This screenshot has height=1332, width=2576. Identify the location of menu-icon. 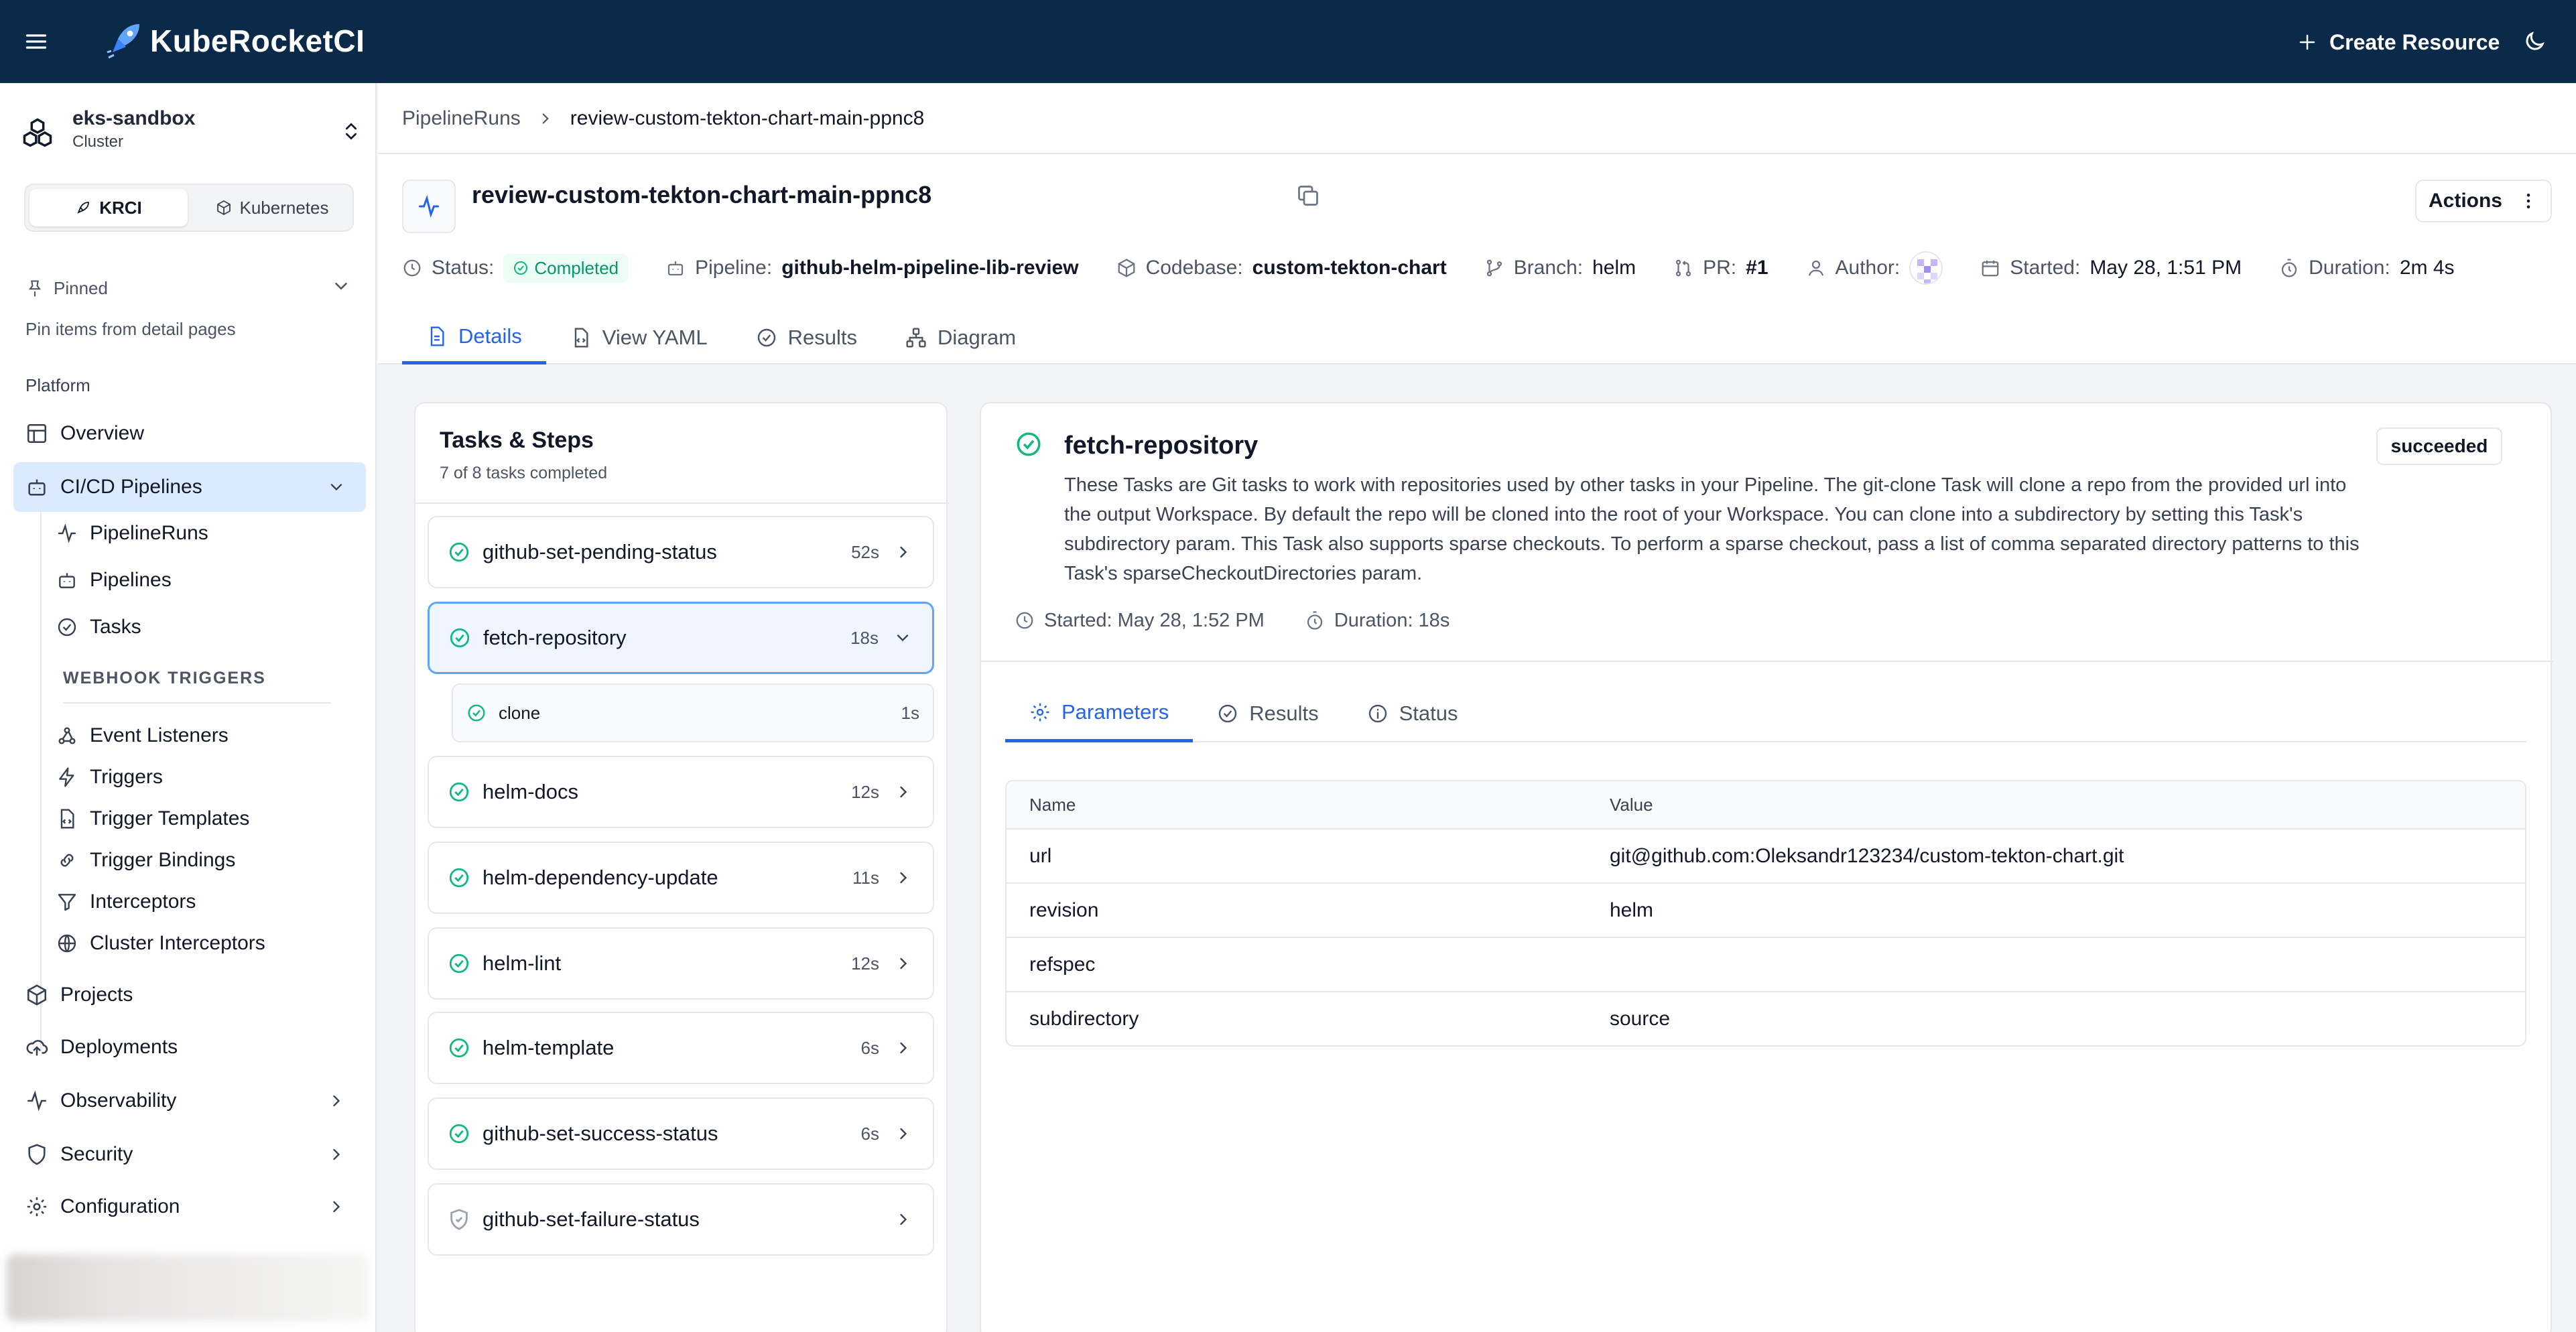
(36, 41).